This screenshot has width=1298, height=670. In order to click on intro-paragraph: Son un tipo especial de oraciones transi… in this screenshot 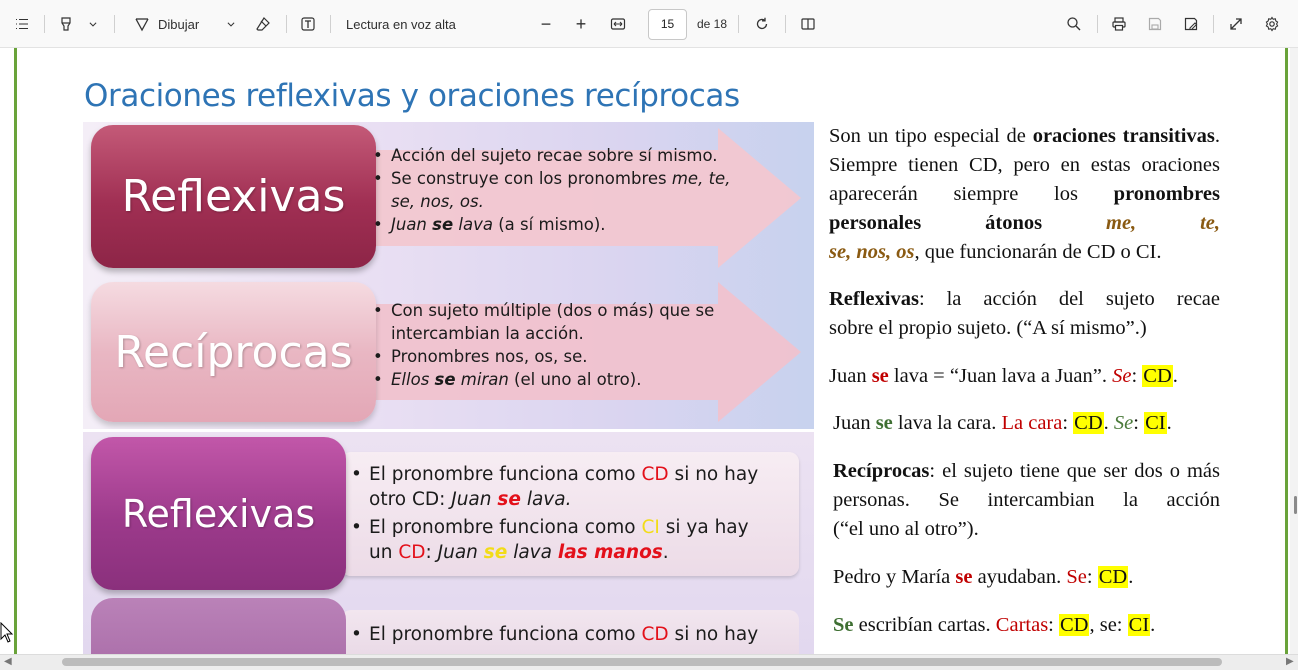, I will do `click(1025, 179)`.